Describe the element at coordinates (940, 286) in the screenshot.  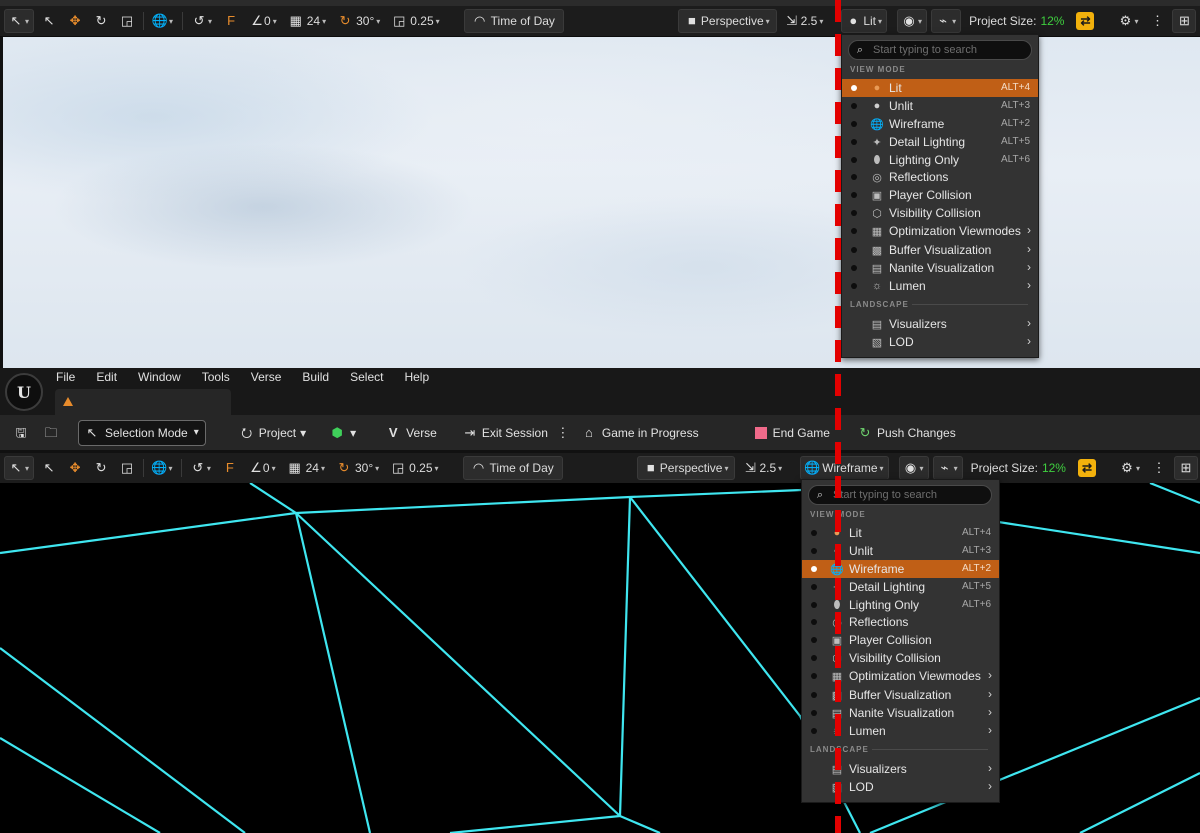
I see `view-mode-item-lumen: ☼ Lumen ›` at that location.